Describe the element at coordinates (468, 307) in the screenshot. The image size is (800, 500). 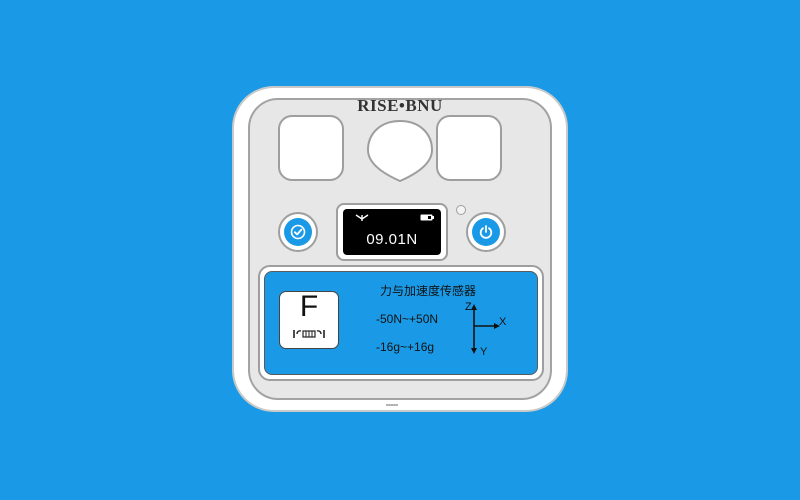
I see `axis-z-label: Z` at that location.